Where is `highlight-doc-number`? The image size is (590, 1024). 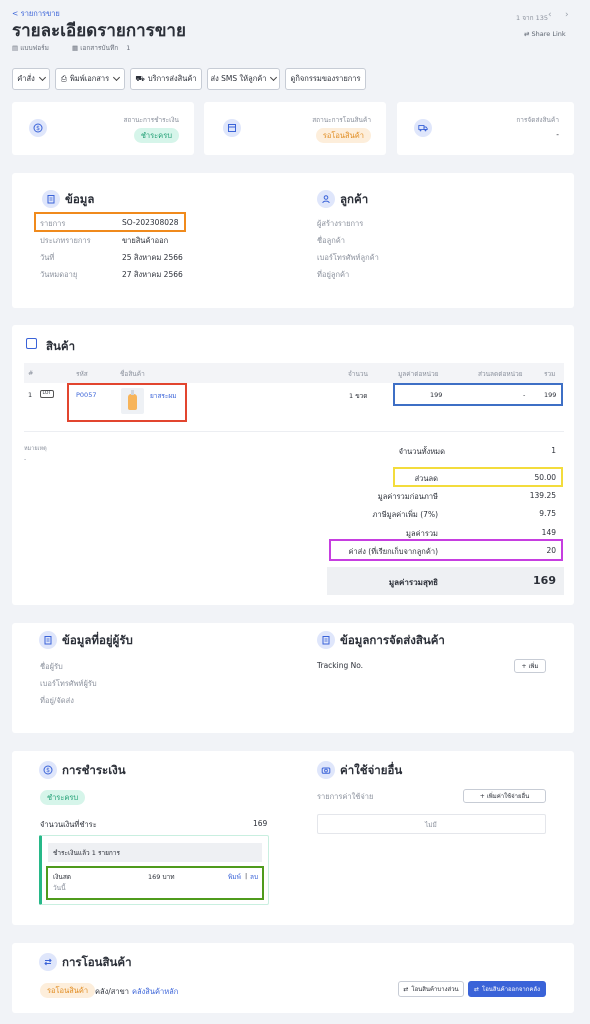
highlight-doc-number is located at coordinates (110, 222).